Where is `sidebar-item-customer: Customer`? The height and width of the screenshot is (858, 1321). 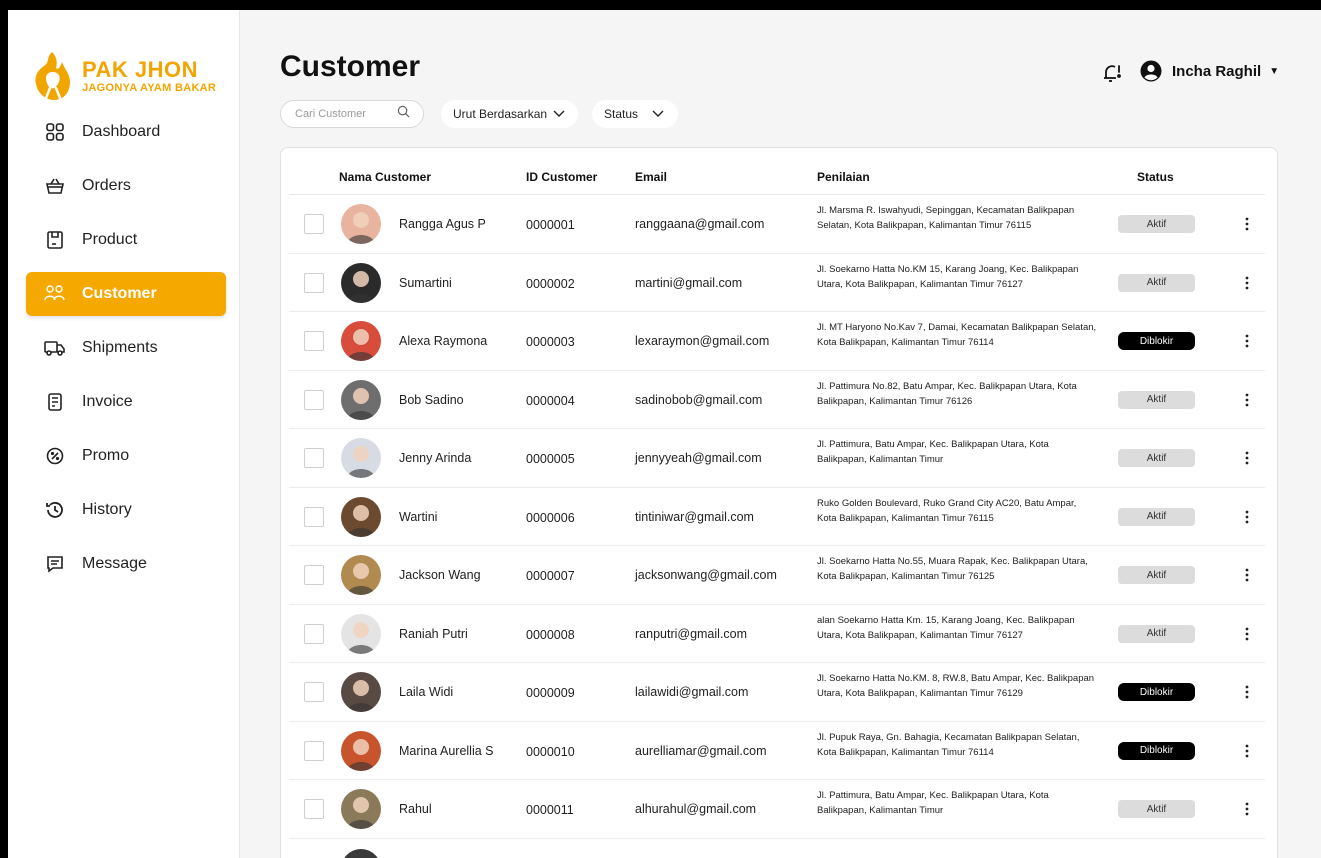 sidebar-item-customer: Customer is located at coordinates (126, 294).